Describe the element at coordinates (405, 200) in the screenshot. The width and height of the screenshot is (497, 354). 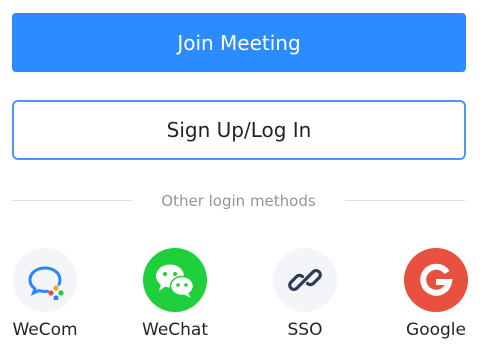
I see `divider-right` at that location.